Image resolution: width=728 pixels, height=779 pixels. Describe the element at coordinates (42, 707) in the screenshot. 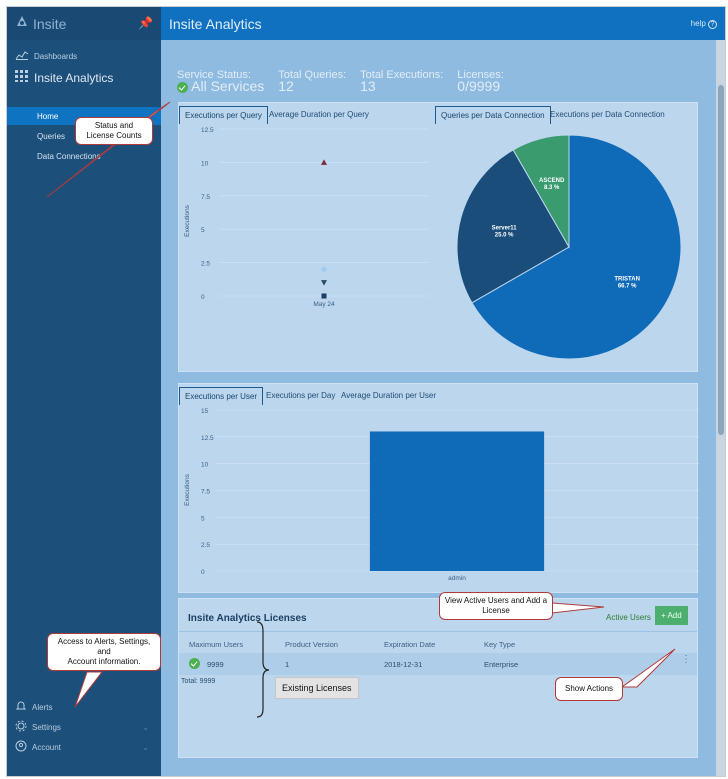

I see `sidebar-item-label: Alerts` at that location.